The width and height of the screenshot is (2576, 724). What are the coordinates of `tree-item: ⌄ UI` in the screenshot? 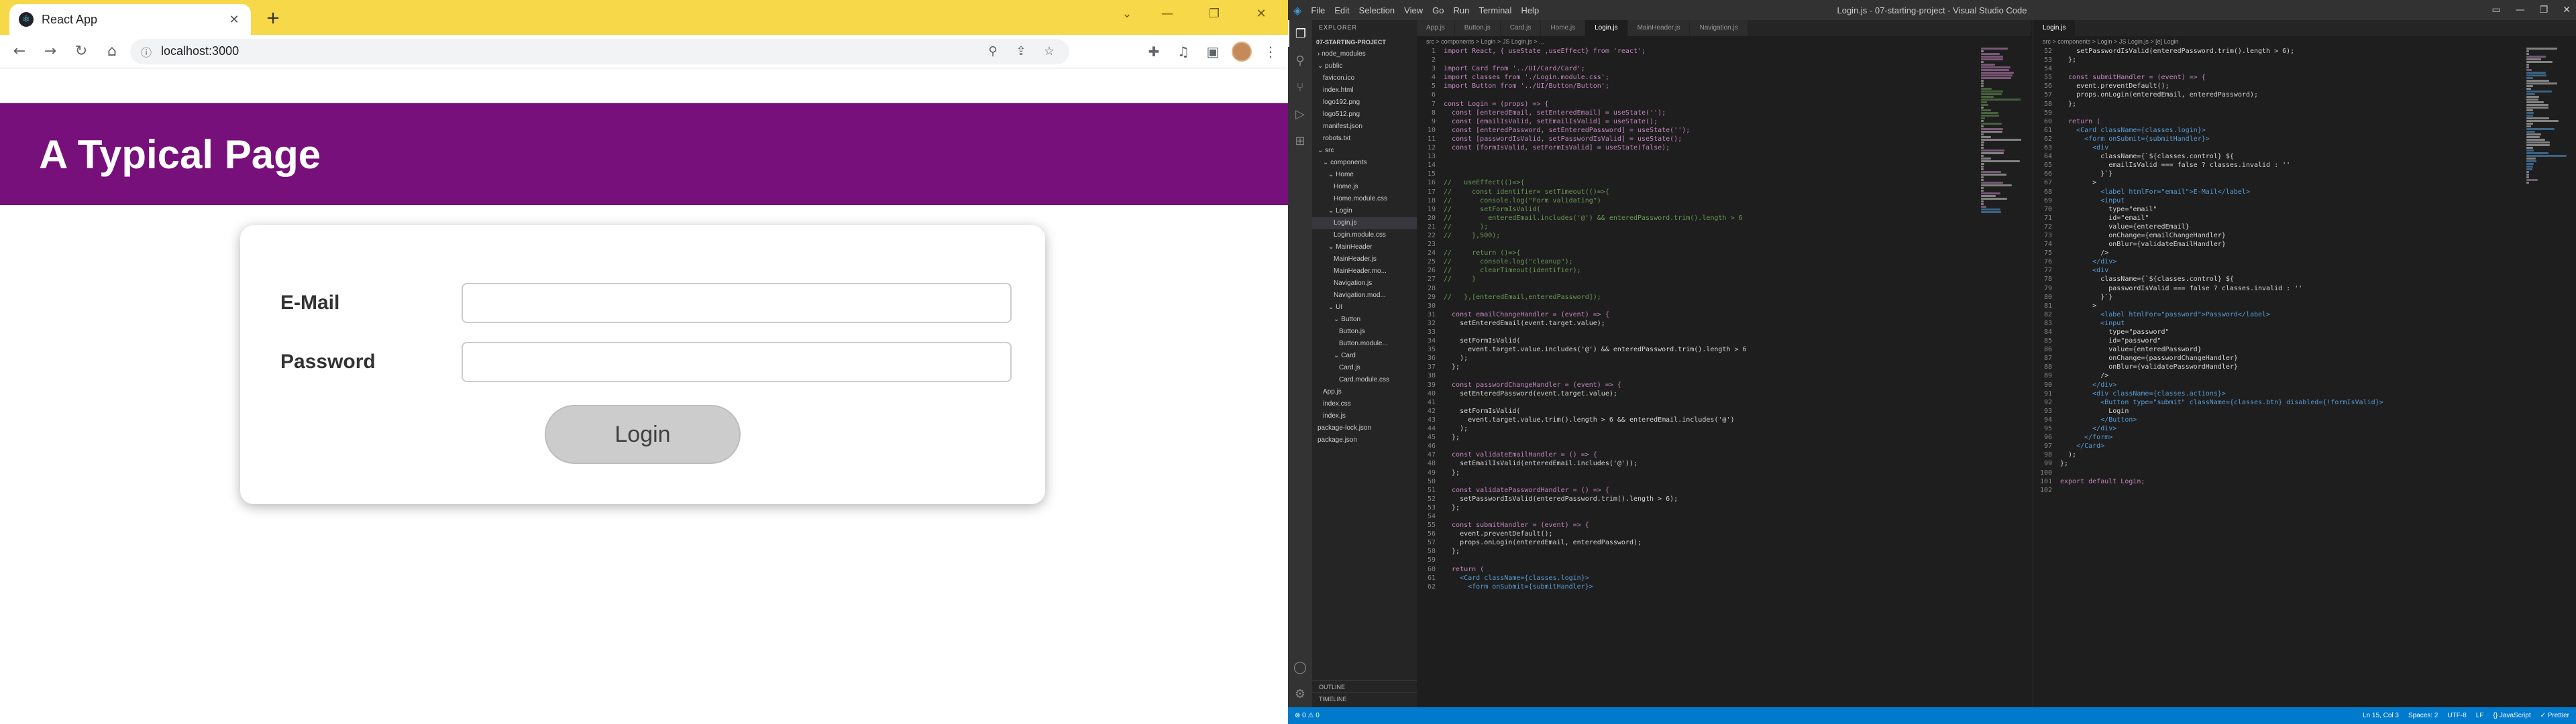 It's located at (1364, 308).